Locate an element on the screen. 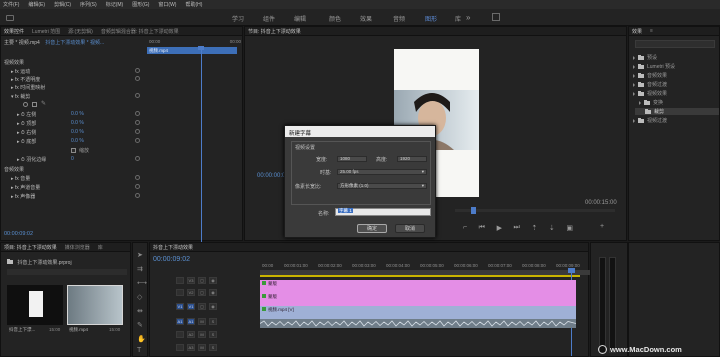 The width and height of the screenshot is (720, 357). bin-item-video-thumb is located at coordinates (95, 305).